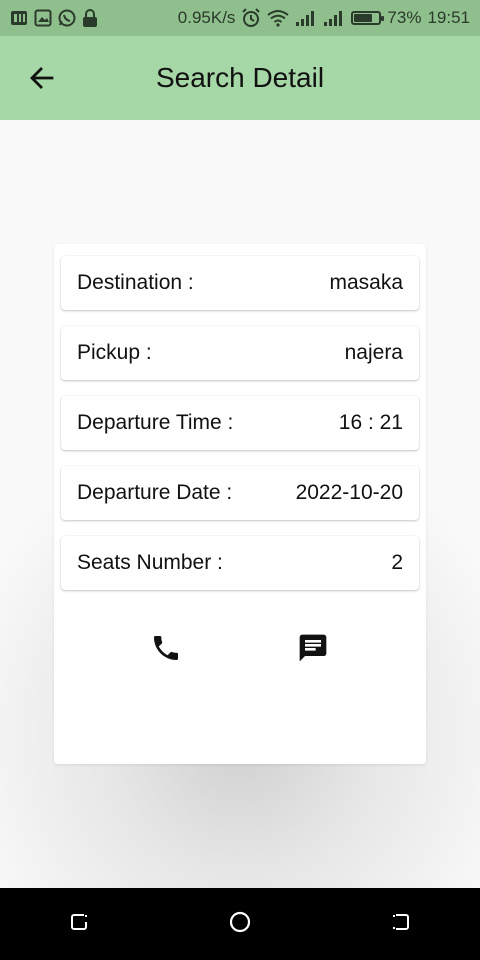  Describe the element at coordinates (90, 18) in the screenshot. I see `lock-icon` at that location.